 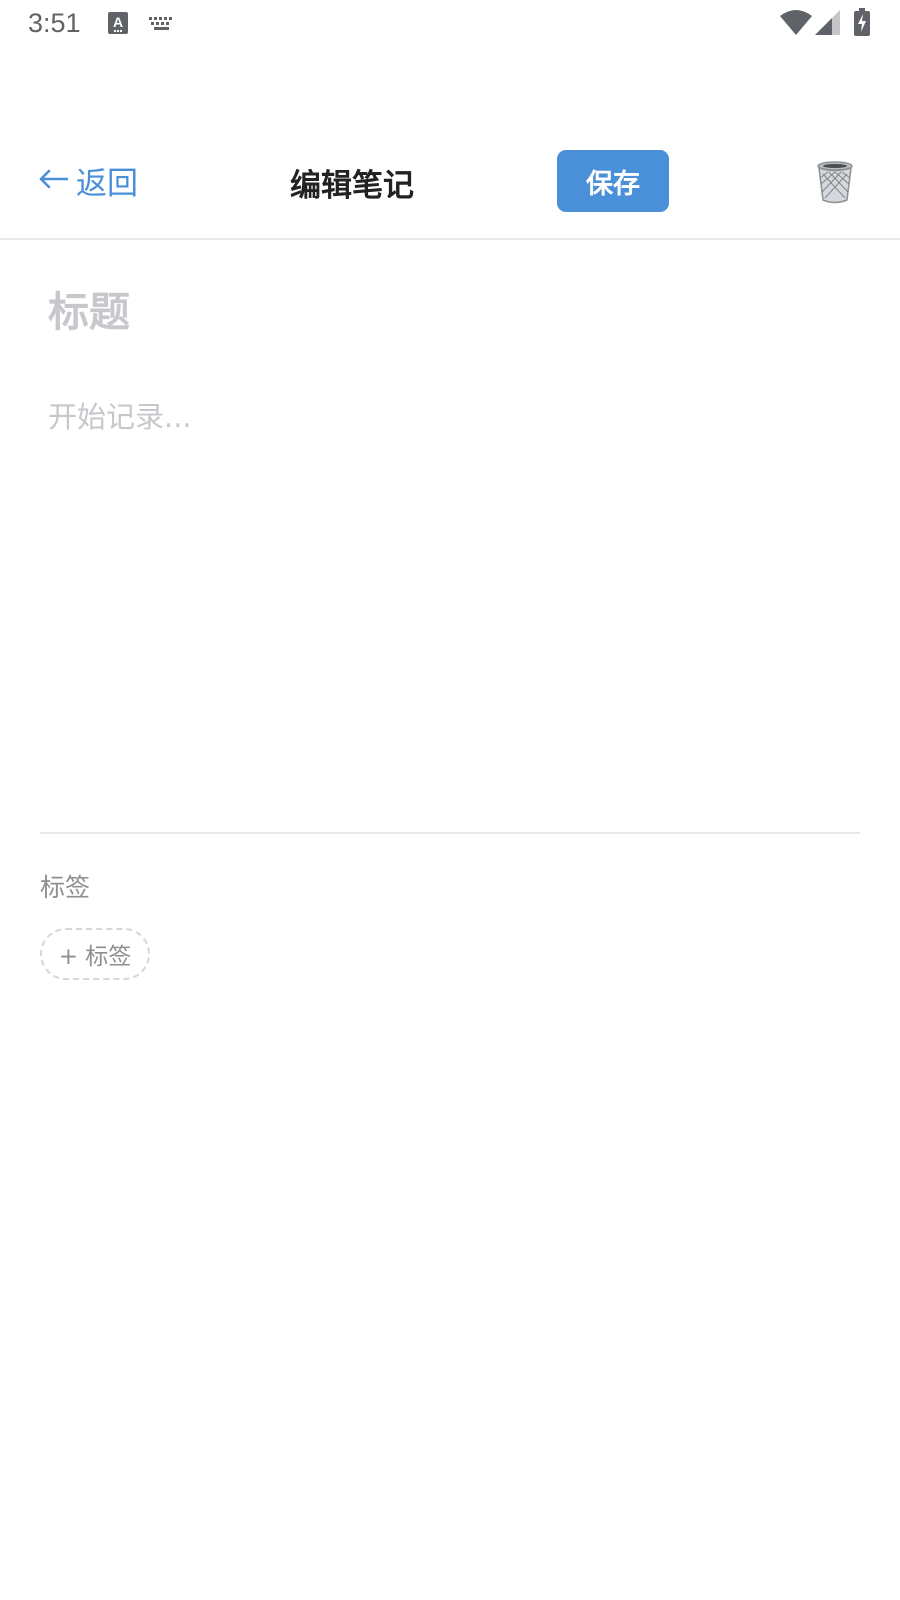 I want to click on signal-icon, so click(x=828, y=25).